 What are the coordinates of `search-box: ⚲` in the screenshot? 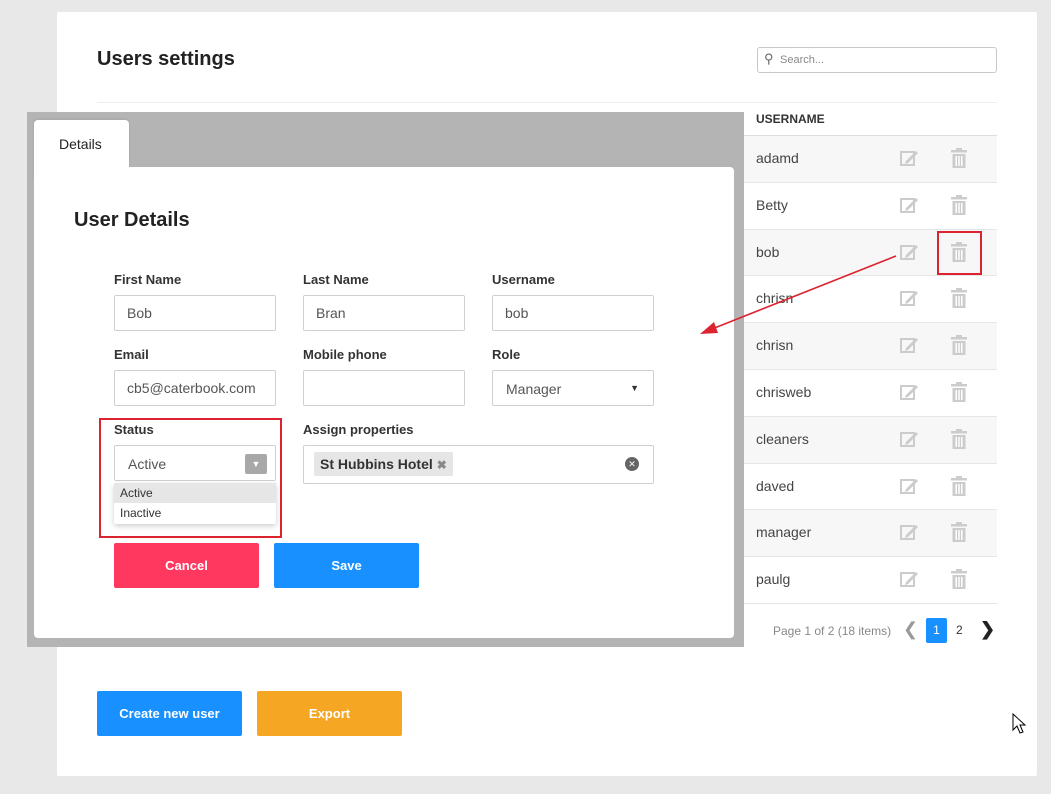 It's located at (877, 60).